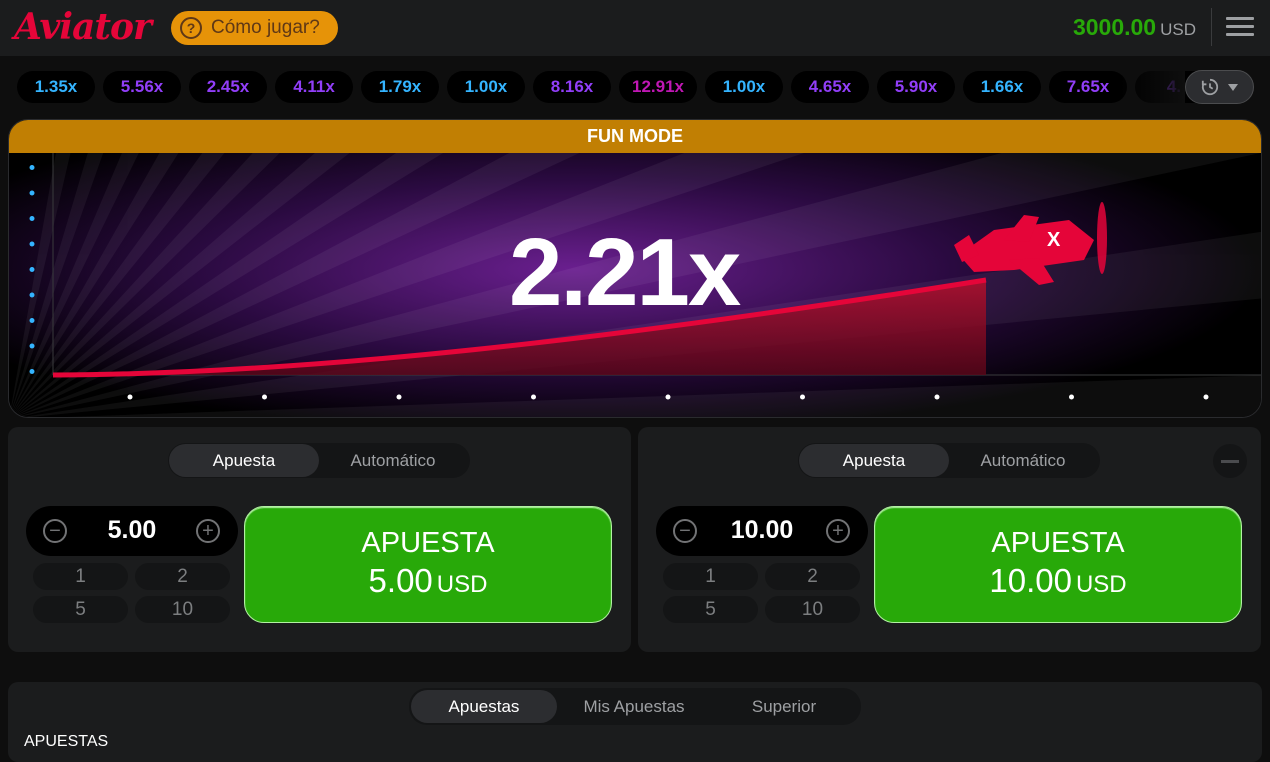 The width and height of the screenshot is (1270, 762). Describe the element at coordinates (1219, 87) in the screenshot. I see `history-toggle-button` at that location.